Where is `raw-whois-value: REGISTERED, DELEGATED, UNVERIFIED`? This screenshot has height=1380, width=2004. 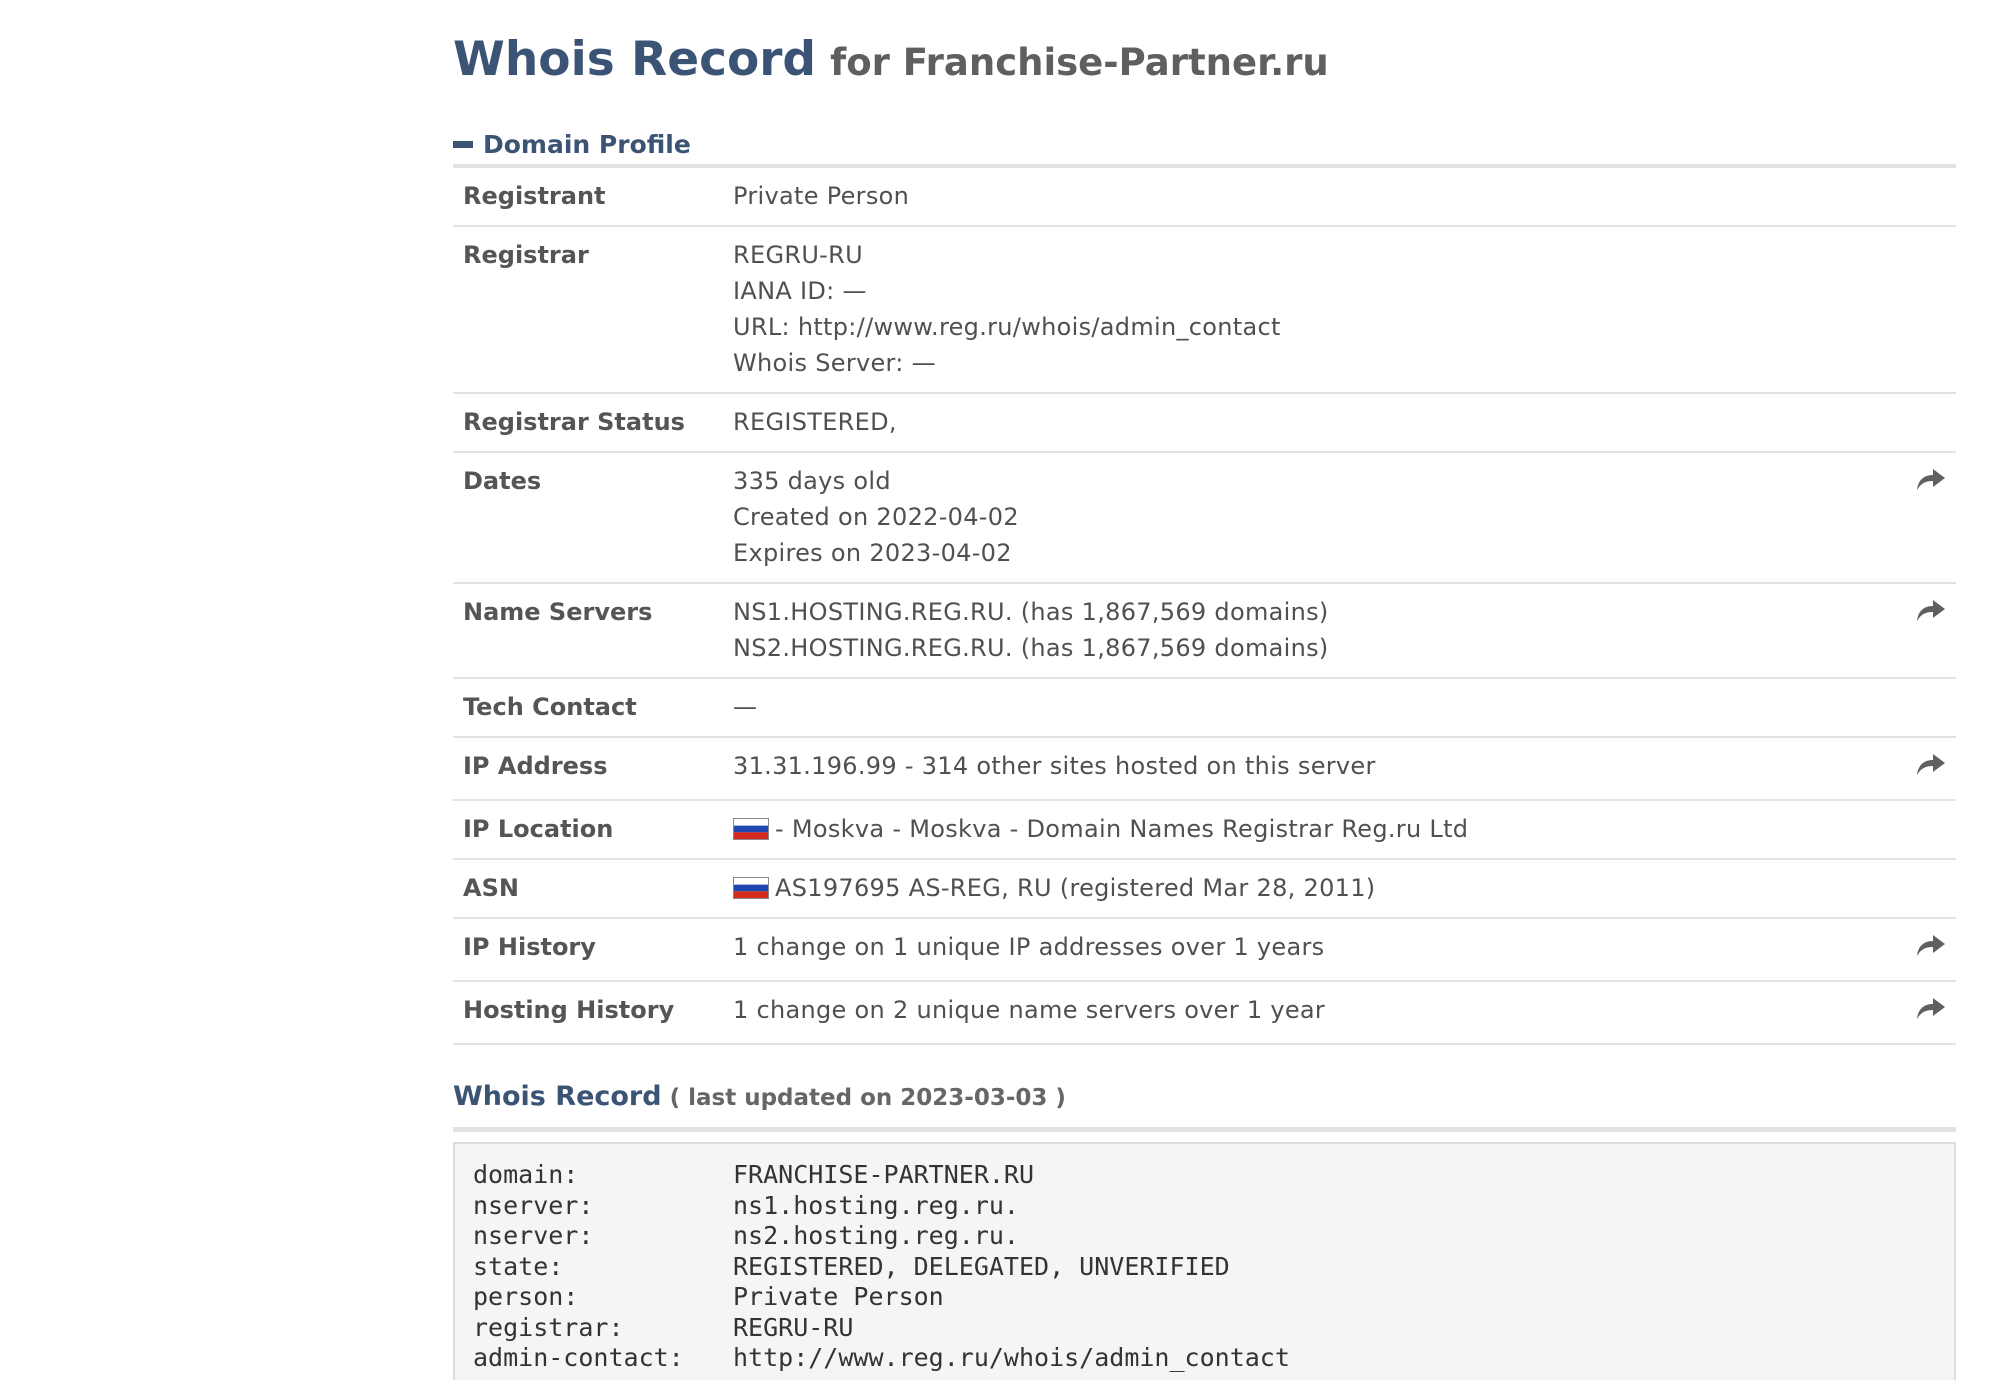 raw-whois-value: REGISTERED, DELEGATED, UNVERIFIED is located at coordinates (981, 1266).